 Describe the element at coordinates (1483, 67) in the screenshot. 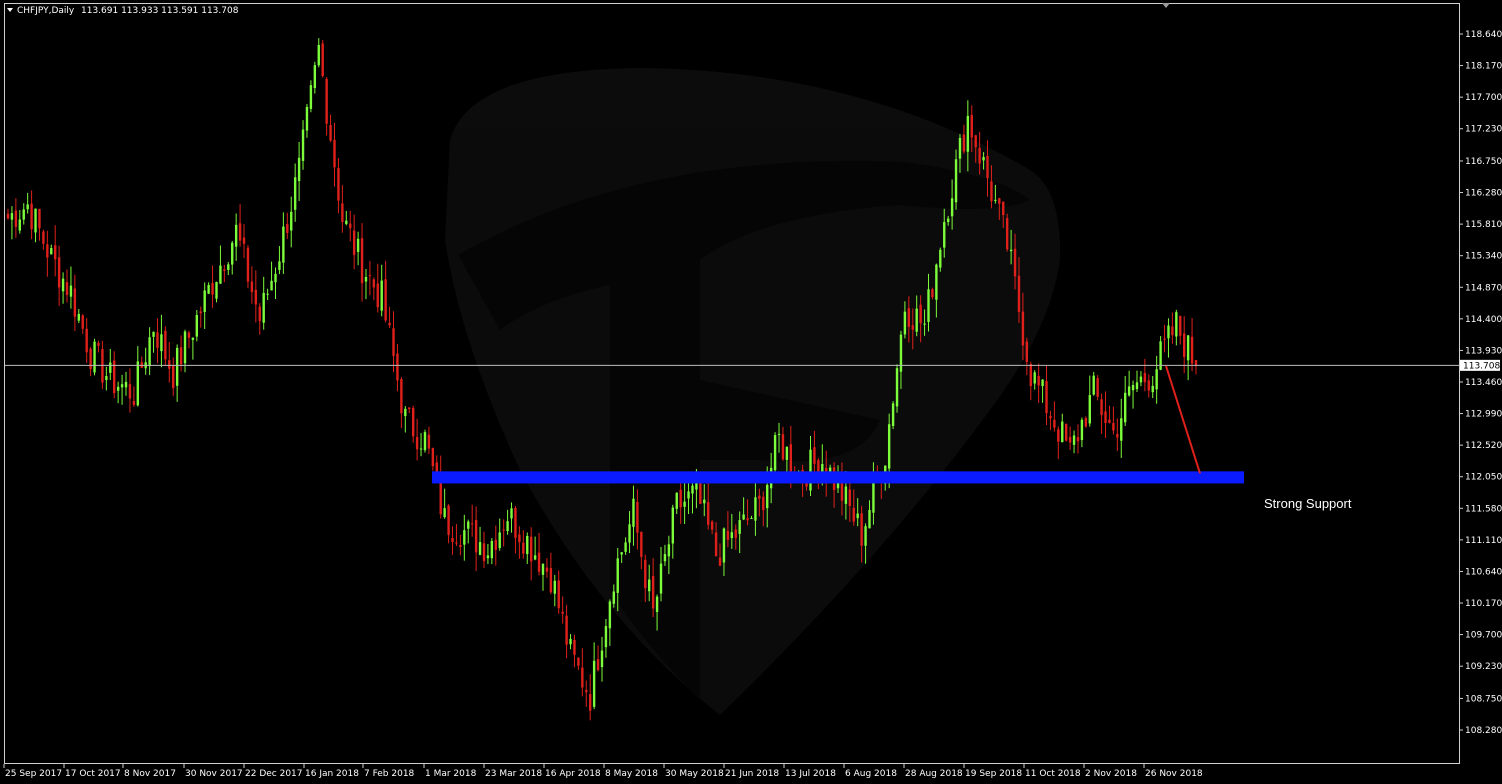

I see `y-tick-label: 118.170` at that location.